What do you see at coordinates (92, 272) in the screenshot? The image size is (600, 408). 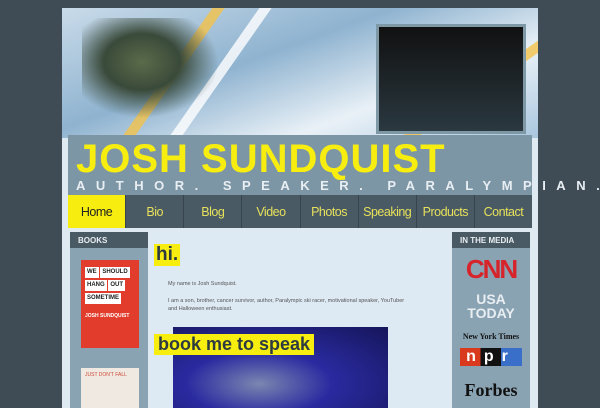 I see `book-word: WE` at bounding box center [92, 272].